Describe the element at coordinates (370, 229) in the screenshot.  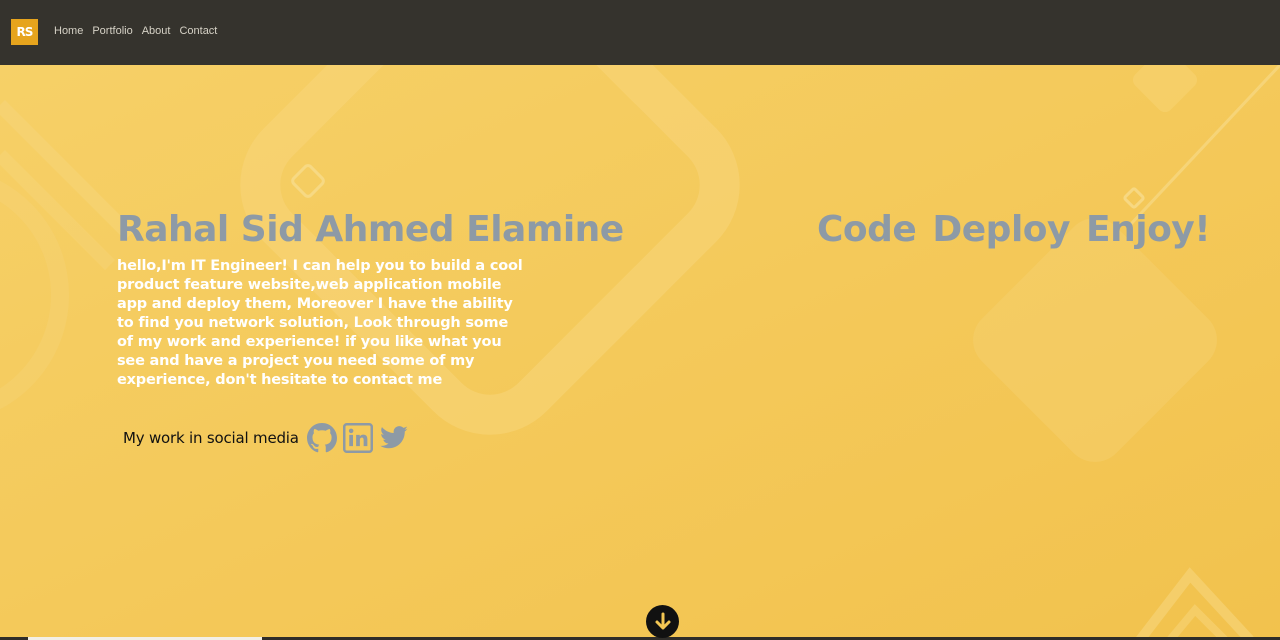
I see `hero-name: Rahal Sid Ahmed Elamine` at that location.